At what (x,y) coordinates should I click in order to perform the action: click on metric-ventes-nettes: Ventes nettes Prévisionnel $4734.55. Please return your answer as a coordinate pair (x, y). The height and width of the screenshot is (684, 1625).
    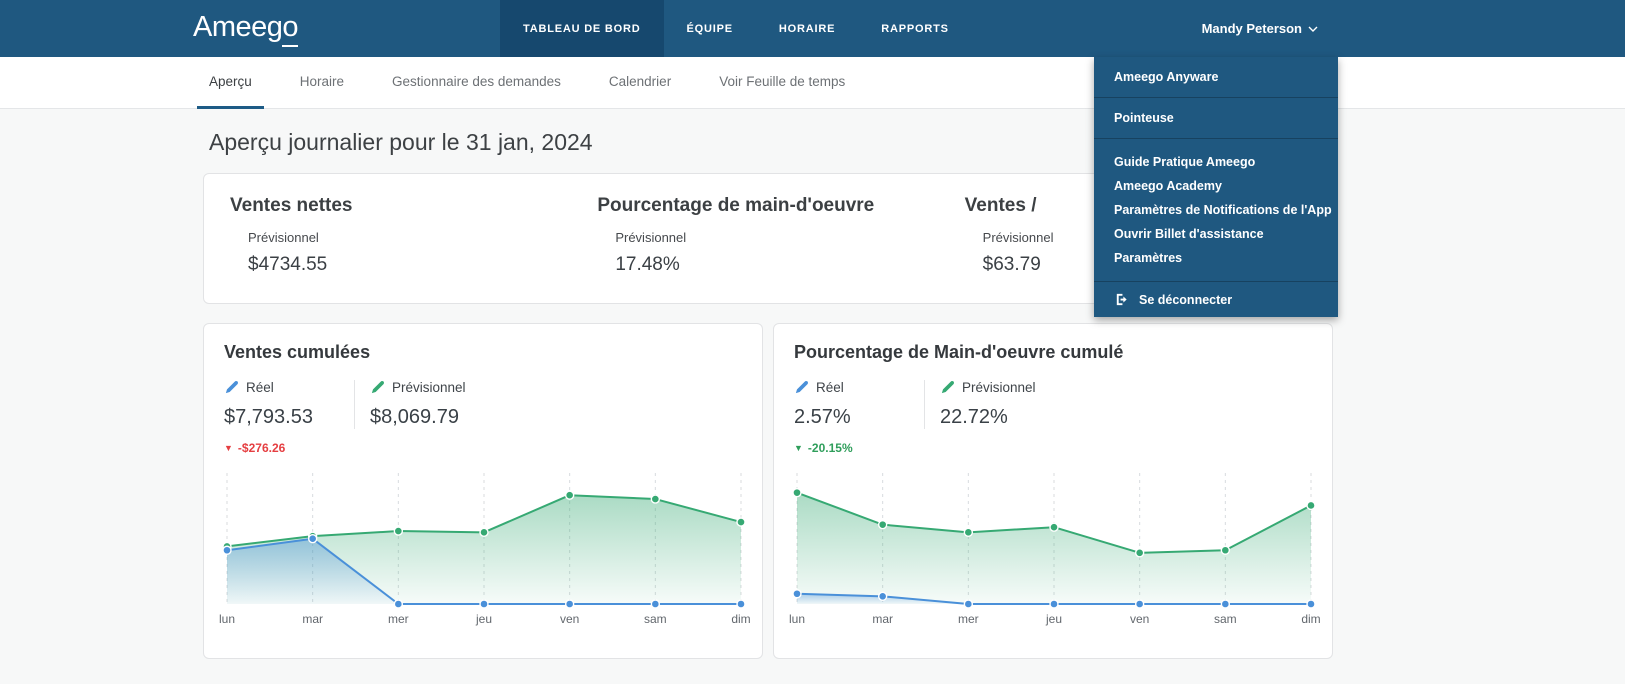
    Looking at the image, I should click on (413, 249).